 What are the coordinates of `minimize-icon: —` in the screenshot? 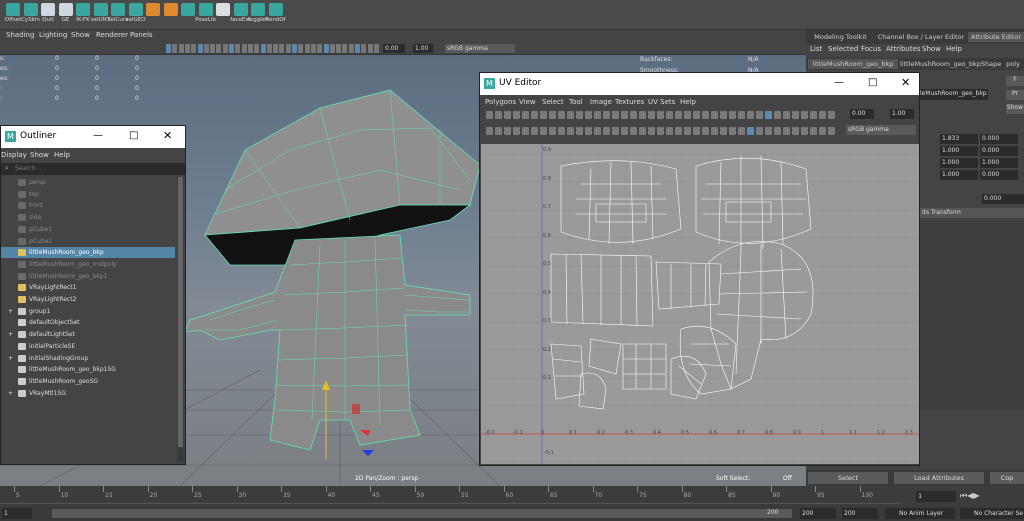 It's located at (98, 135).